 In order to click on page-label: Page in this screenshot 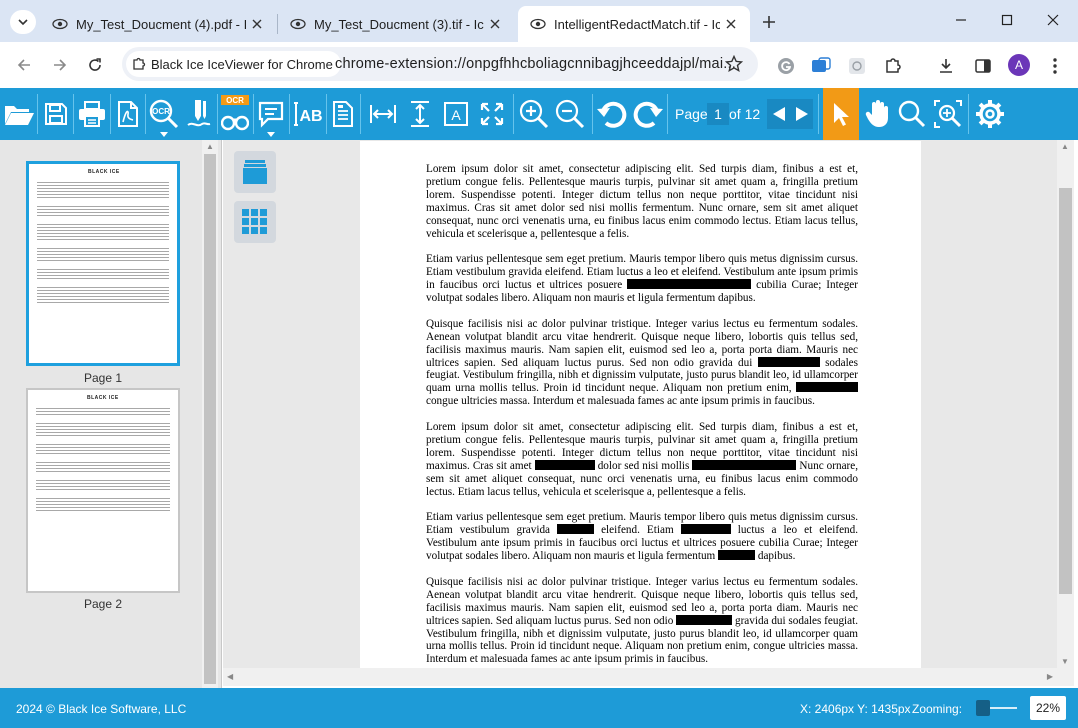, I will do `click(691, 114)`.